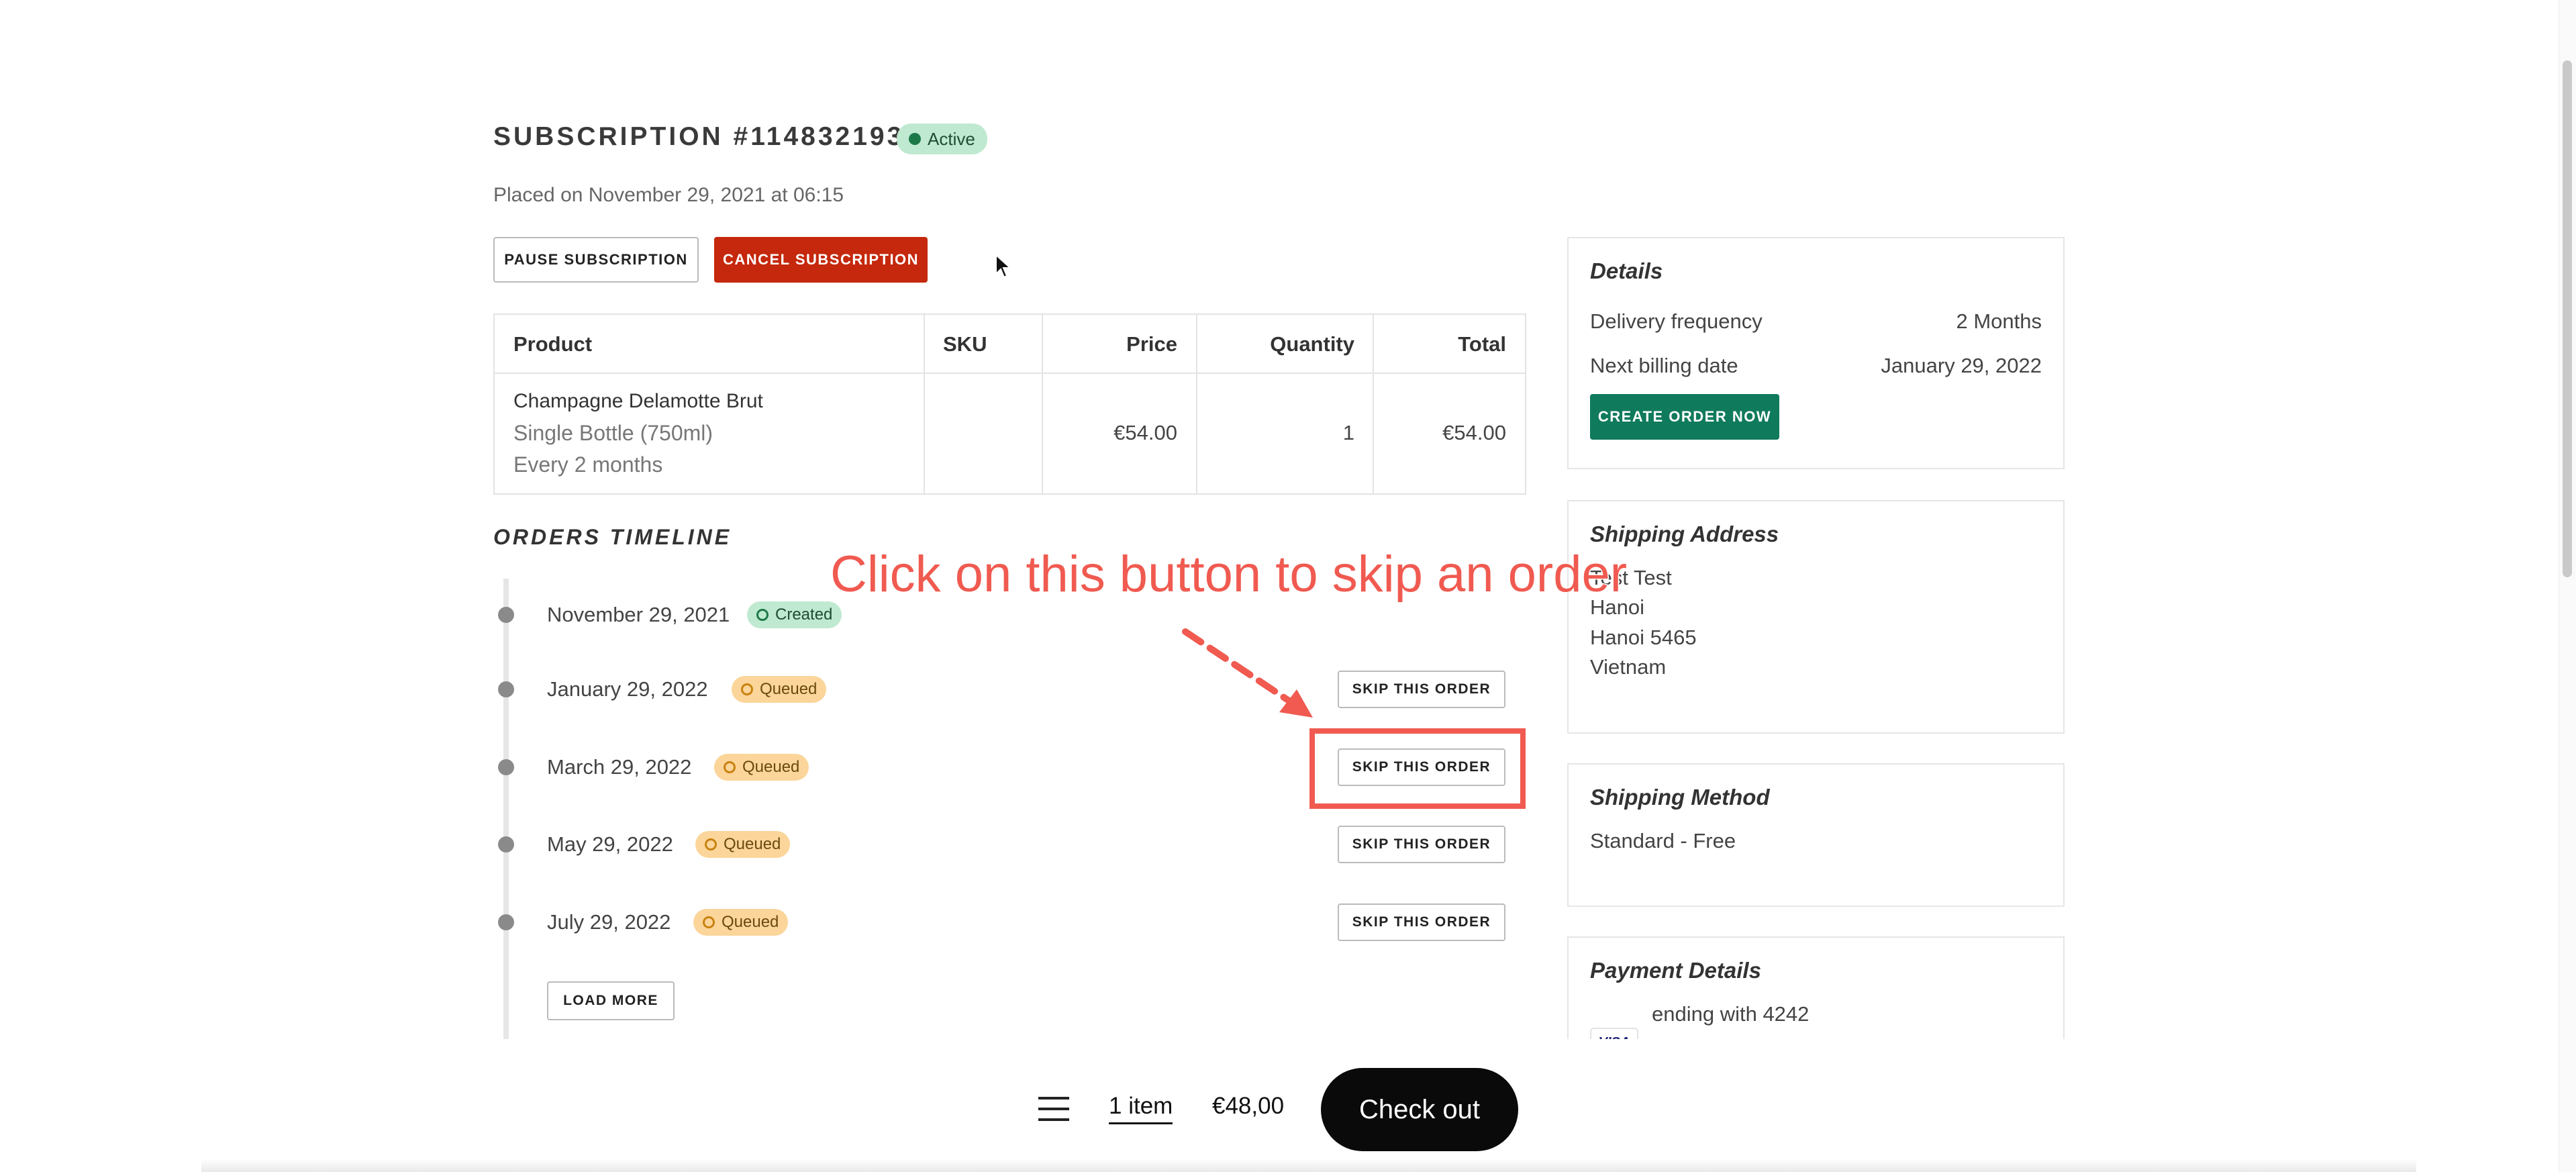 The width and height of the screenshot is (2576, 1172). I want to click on cancel-subscription-button: CANCEL SUBSCRIPTION, so click(821, 260).